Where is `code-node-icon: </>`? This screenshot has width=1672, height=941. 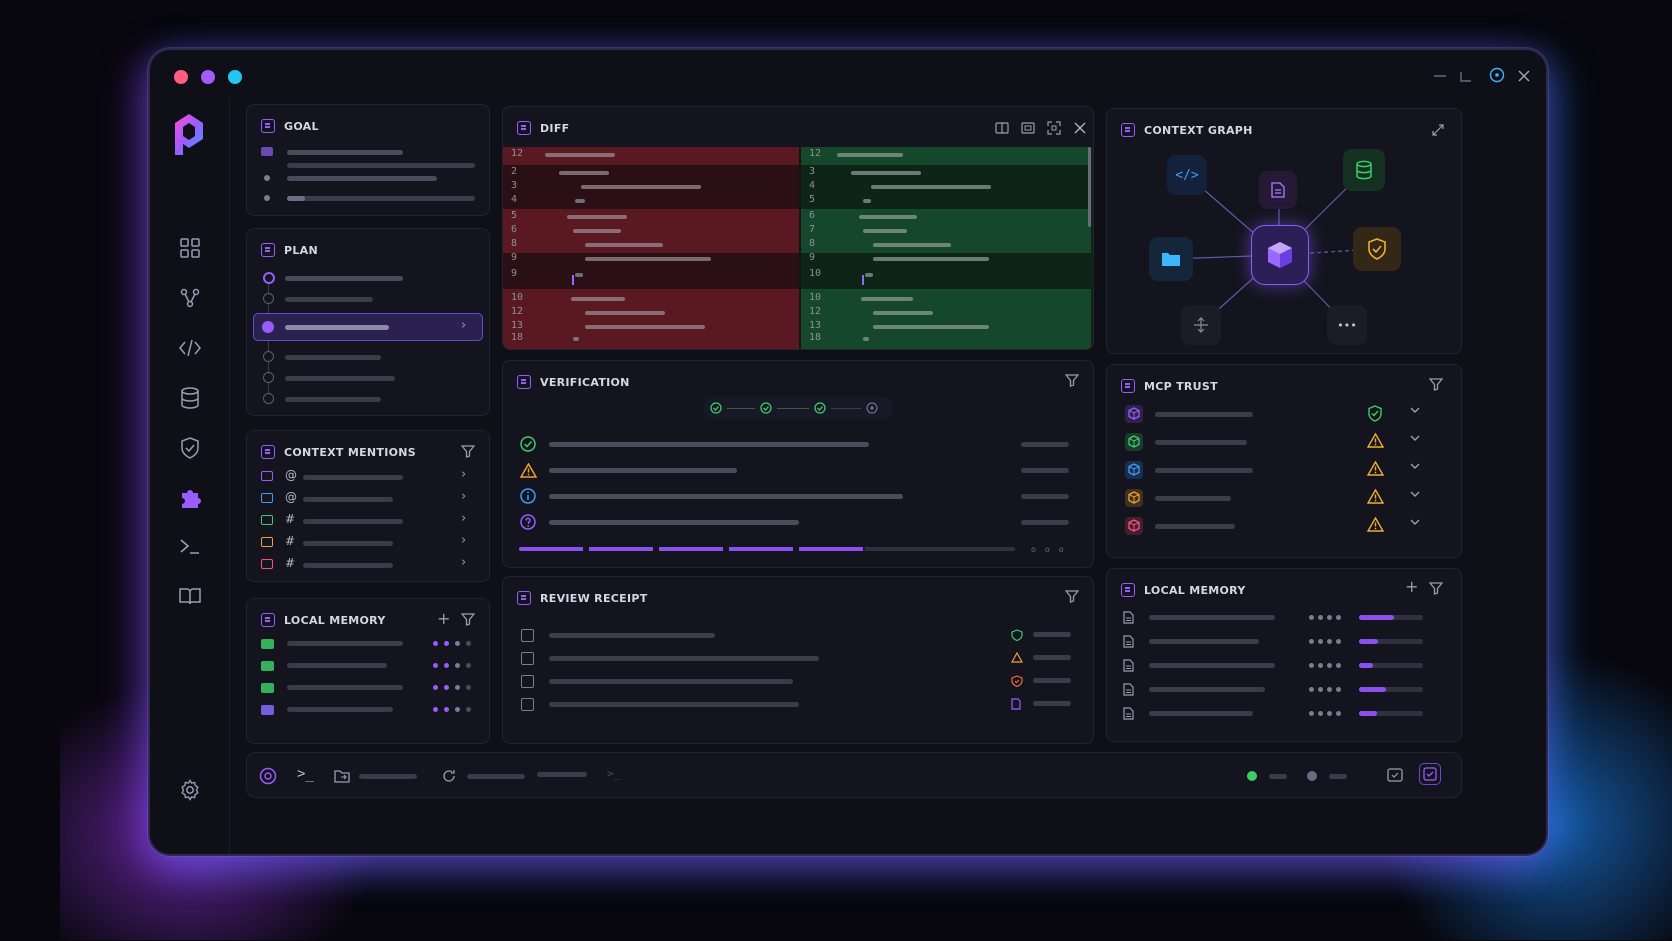
code-node-icon: </> is located at coordinates (1187, 175).